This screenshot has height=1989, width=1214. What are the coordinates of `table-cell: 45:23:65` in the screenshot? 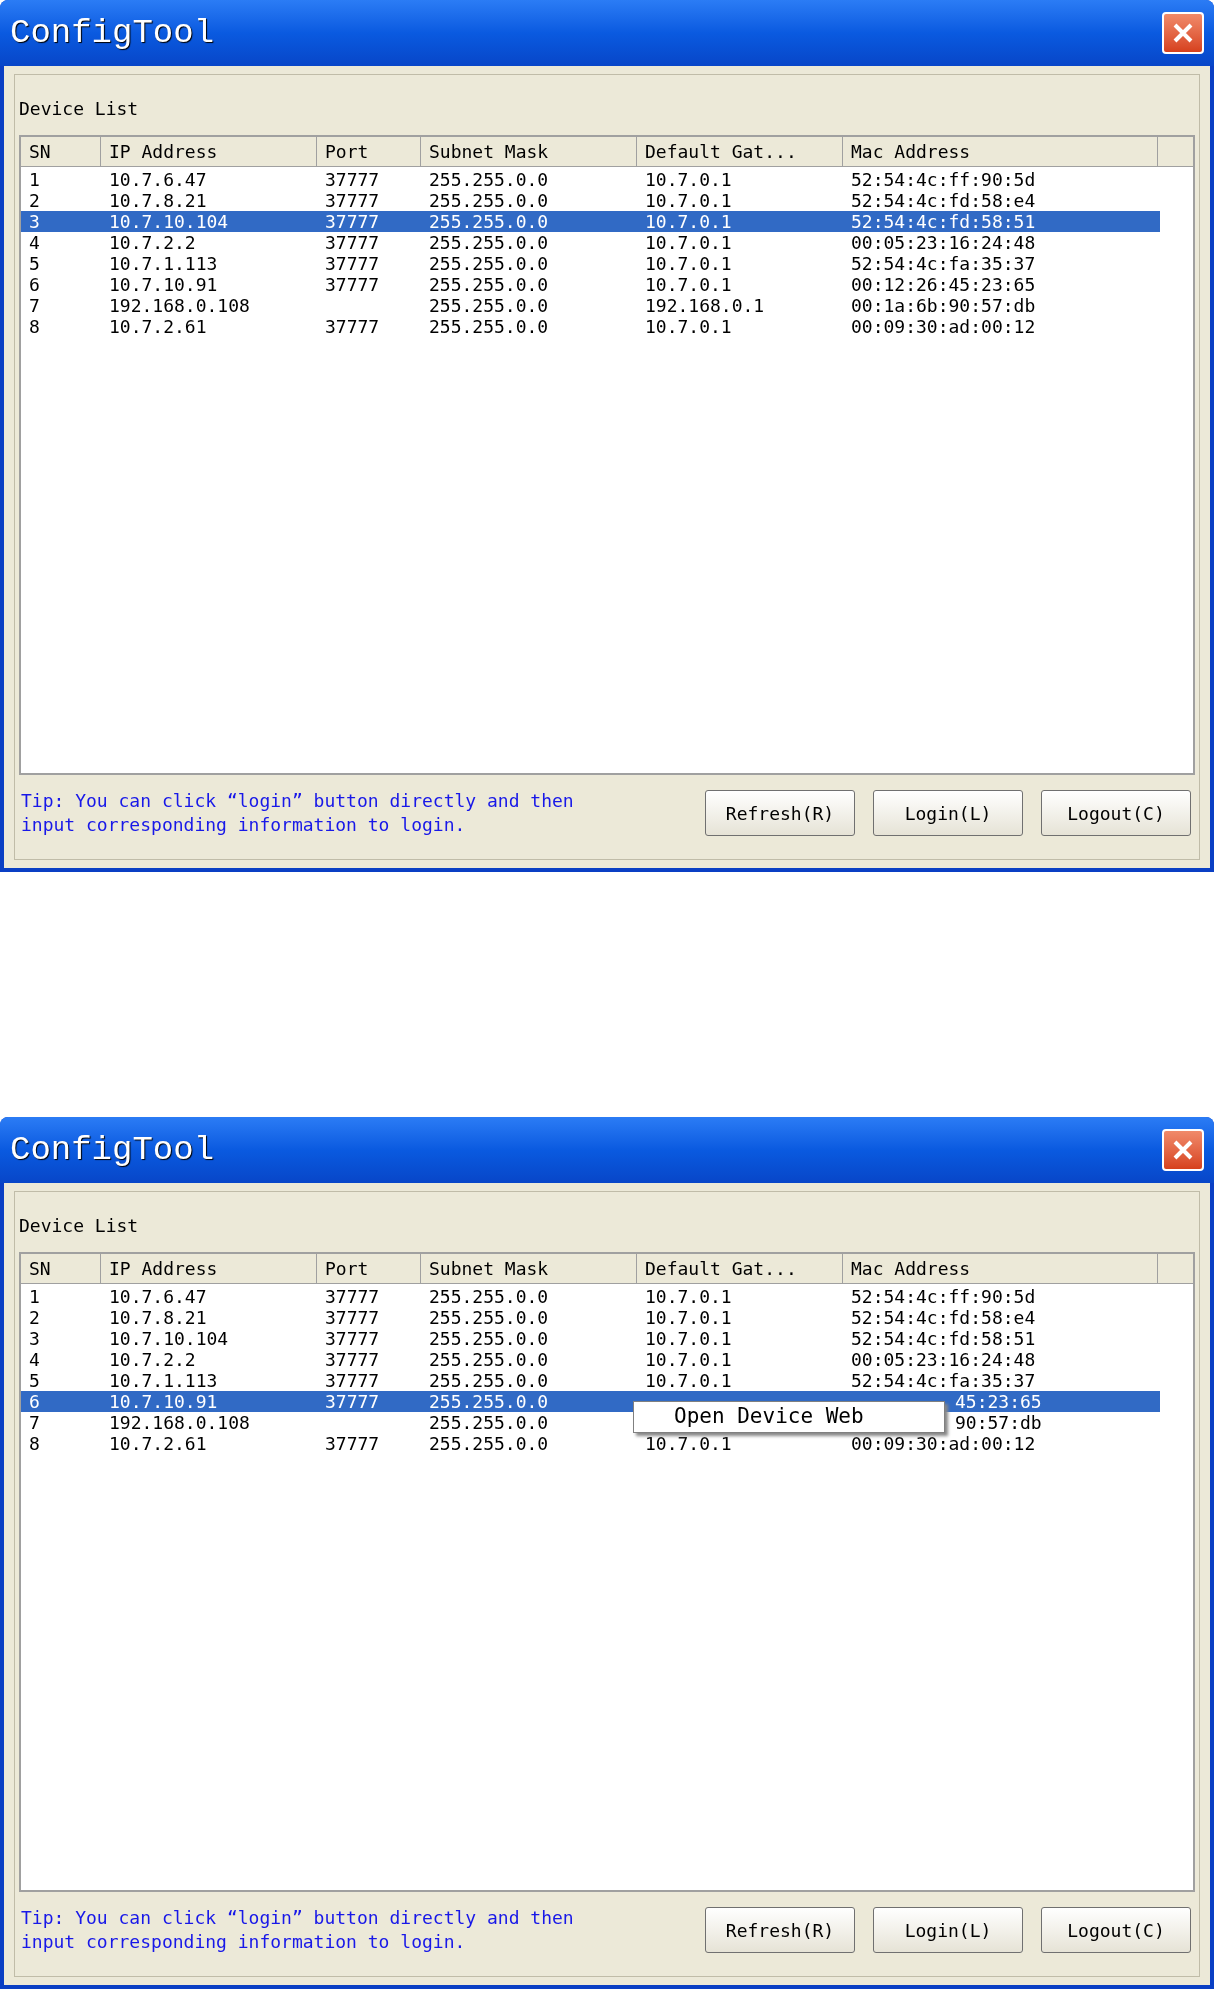 It's located at (998, 1401).